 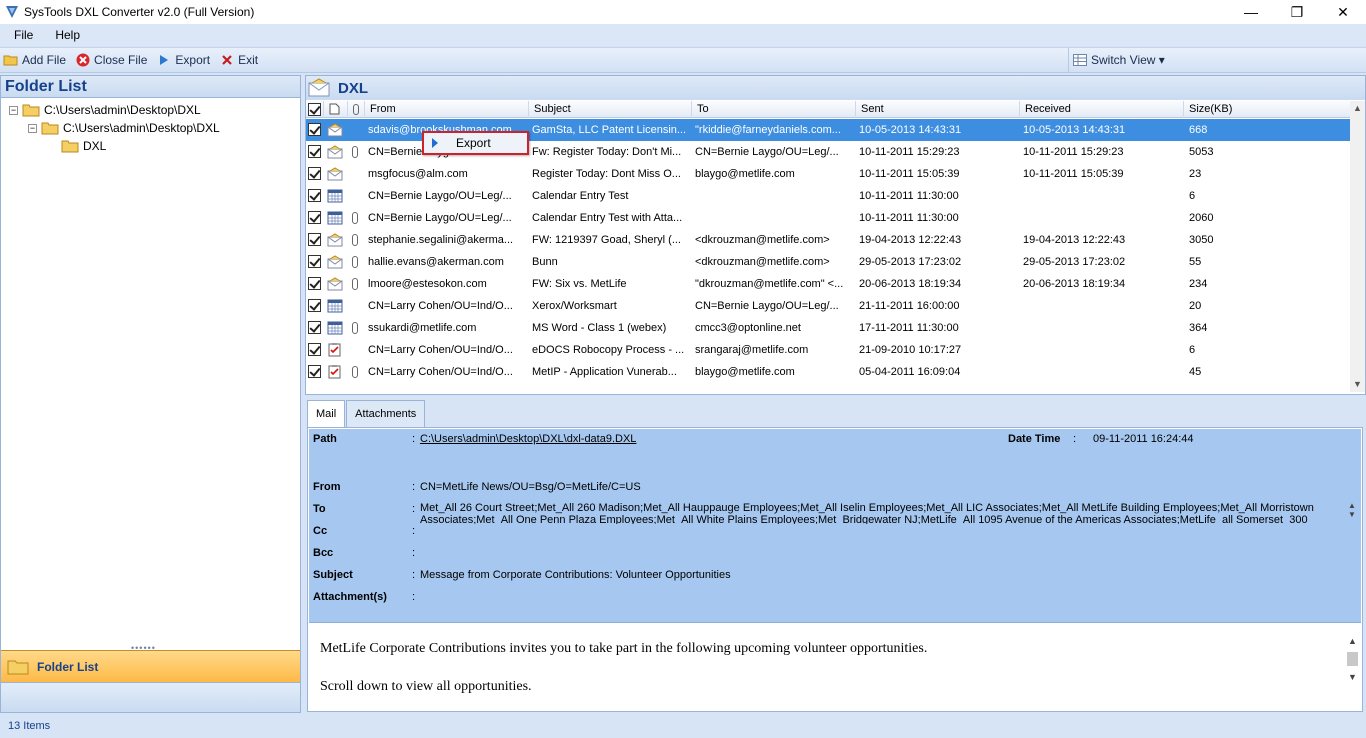 I want to click on play-arrow-icon, so click(x=435, y=143).